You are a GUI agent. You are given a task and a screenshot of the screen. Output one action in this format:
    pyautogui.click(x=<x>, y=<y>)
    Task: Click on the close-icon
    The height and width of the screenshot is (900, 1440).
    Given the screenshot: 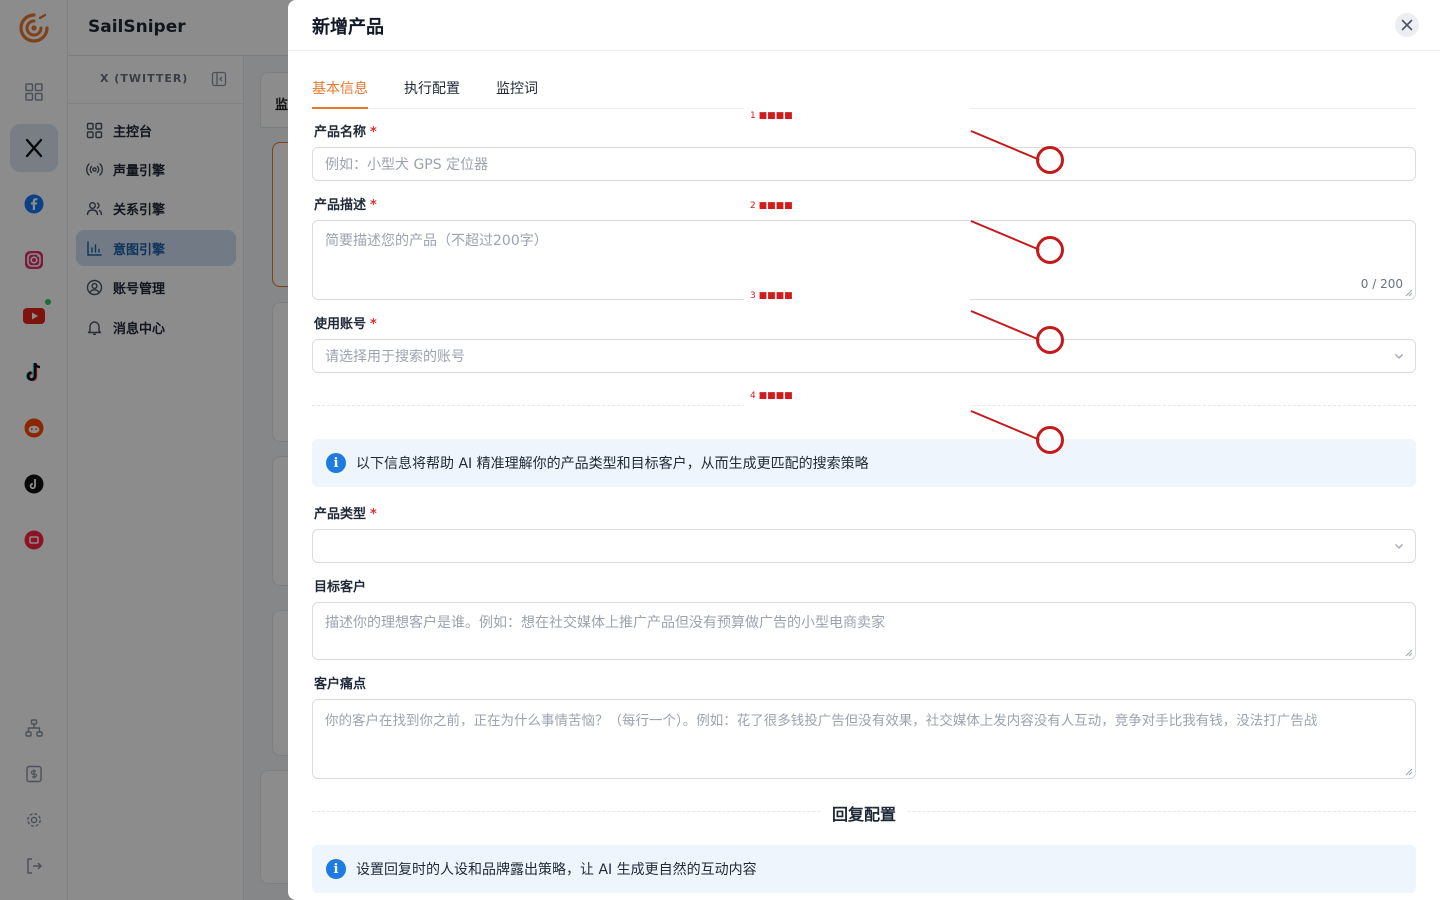 What is the action you would take?
    pyautogui.click(x=1407, y=25)
    